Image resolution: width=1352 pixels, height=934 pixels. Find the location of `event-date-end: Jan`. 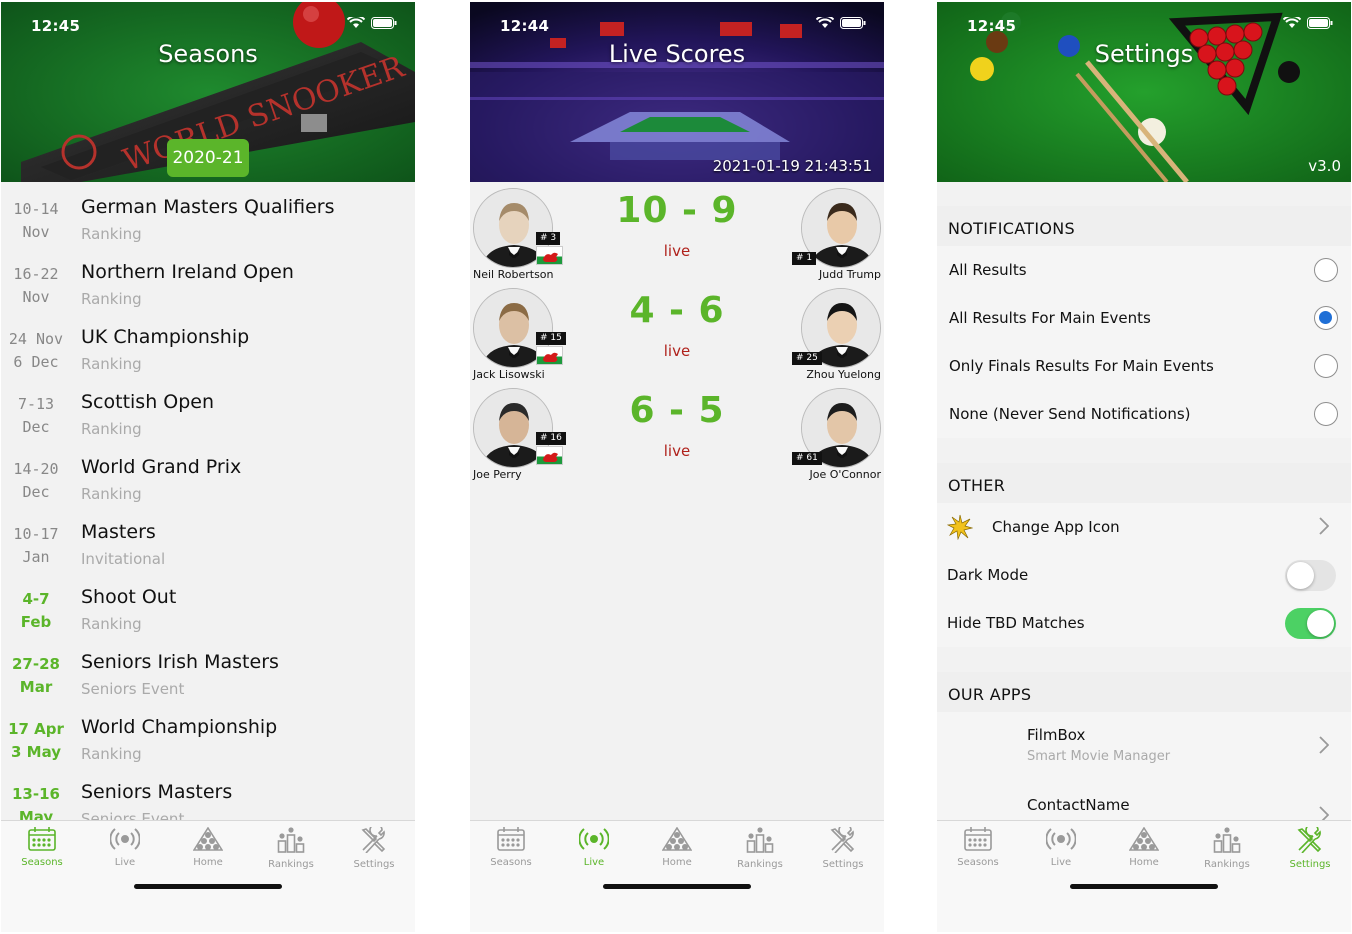

event-date-end: Jan is located at coordinates (36, 557).